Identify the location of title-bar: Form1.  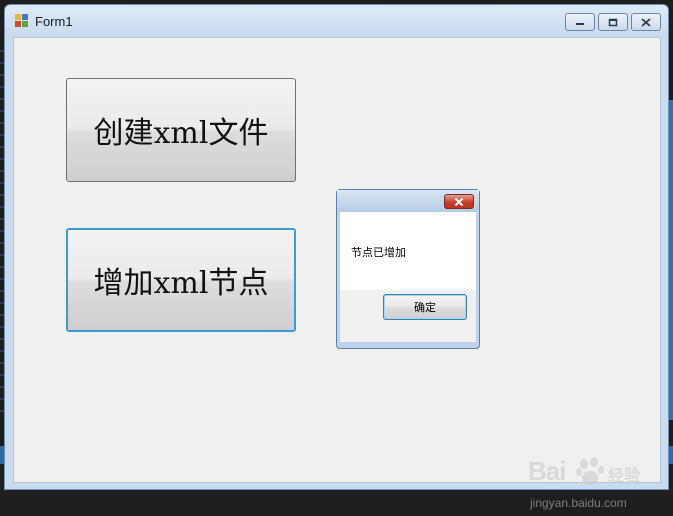
(336, 21).